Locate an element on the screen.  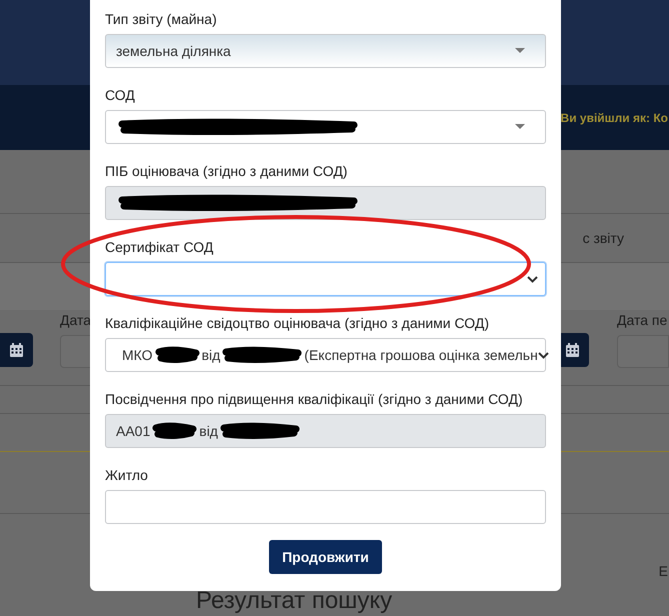
field-label: с звіту is located at coordinates (603, 238).